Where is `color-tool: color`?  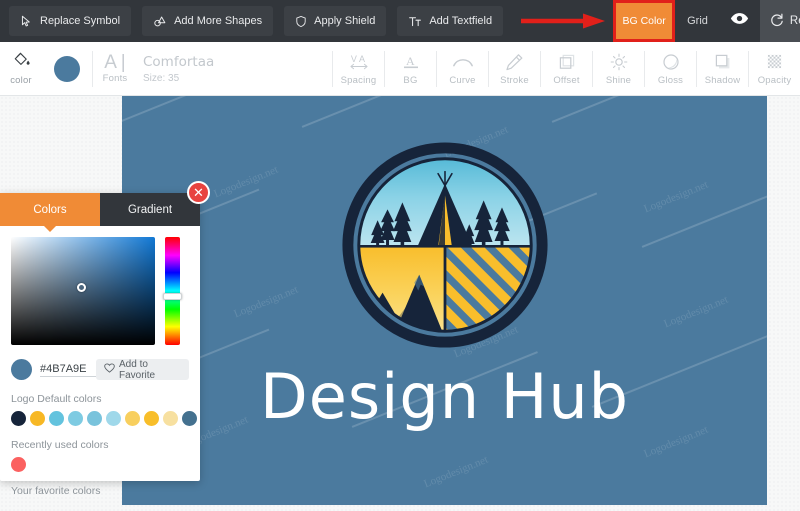
color-tool: color is located at coordinates (21, 69).